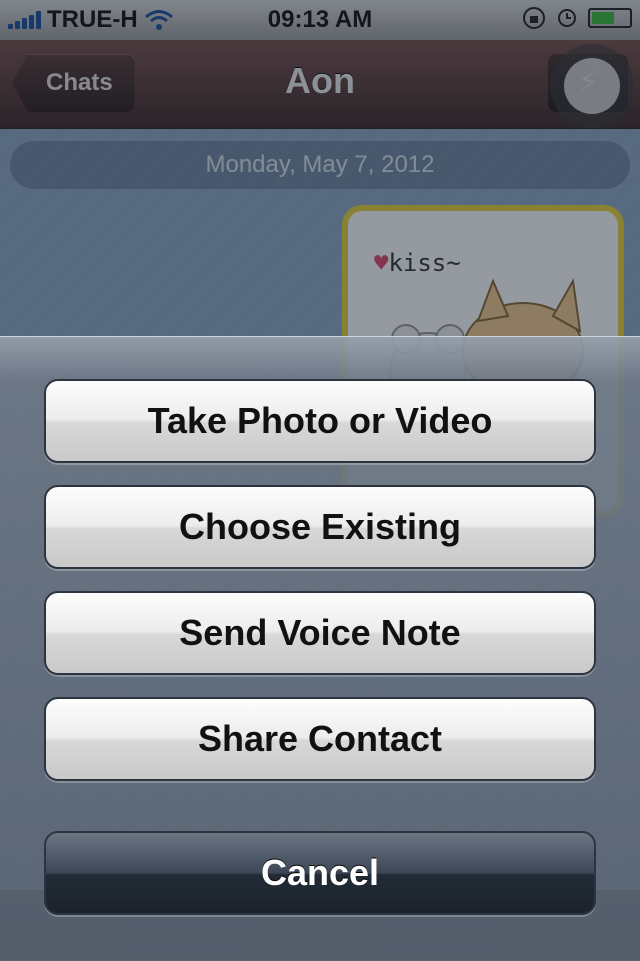 Image resolution: width=640 pixels, height=961 pixels. Describe the element at coordinates (320, 739) in the screenshot. I see `share-contact-button: Share Contact` at that location.